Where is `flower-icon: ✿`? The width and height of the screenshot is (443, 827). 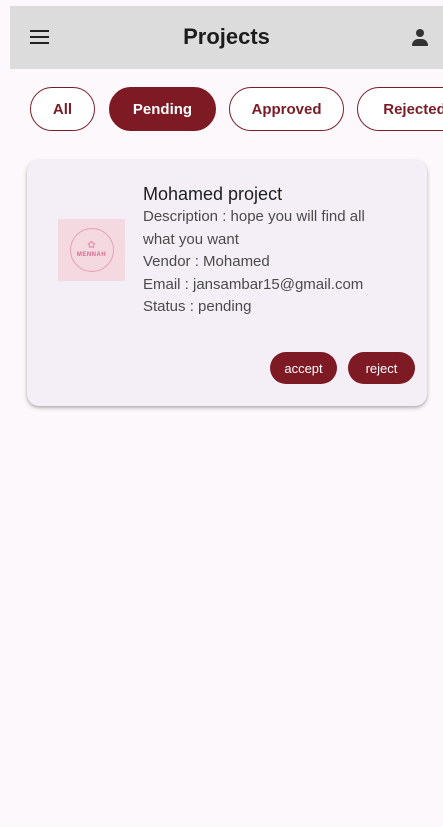
flower-icon: ✿ is located at coordinates (91, 245).